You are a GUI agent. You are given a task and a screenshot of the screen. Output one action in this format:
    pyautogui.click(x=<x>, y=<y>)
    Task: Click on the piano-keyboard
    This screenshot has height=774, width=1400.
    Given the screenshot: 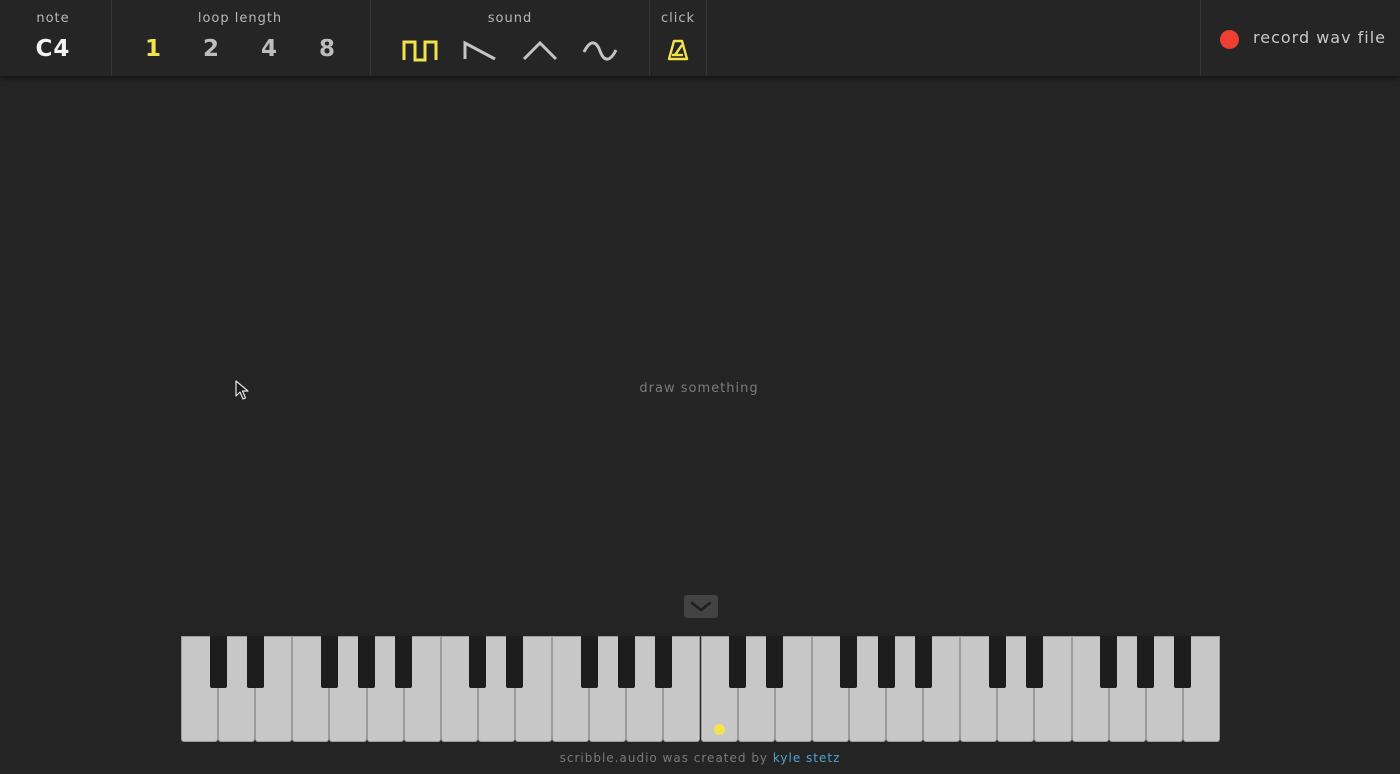 What is the action you would take?
    pyautogui.click(x=700, y=689)
    